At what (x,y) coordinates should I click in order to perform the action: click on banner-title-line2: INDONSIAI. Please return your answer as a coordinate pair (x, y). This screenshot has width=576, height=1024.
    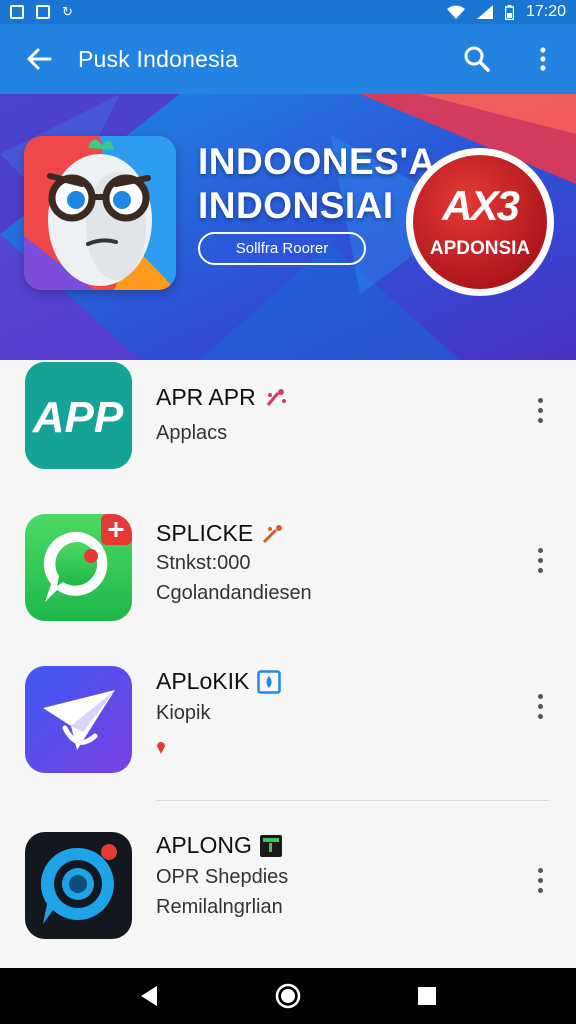
    Looking at the image, I should click on (296, 205).